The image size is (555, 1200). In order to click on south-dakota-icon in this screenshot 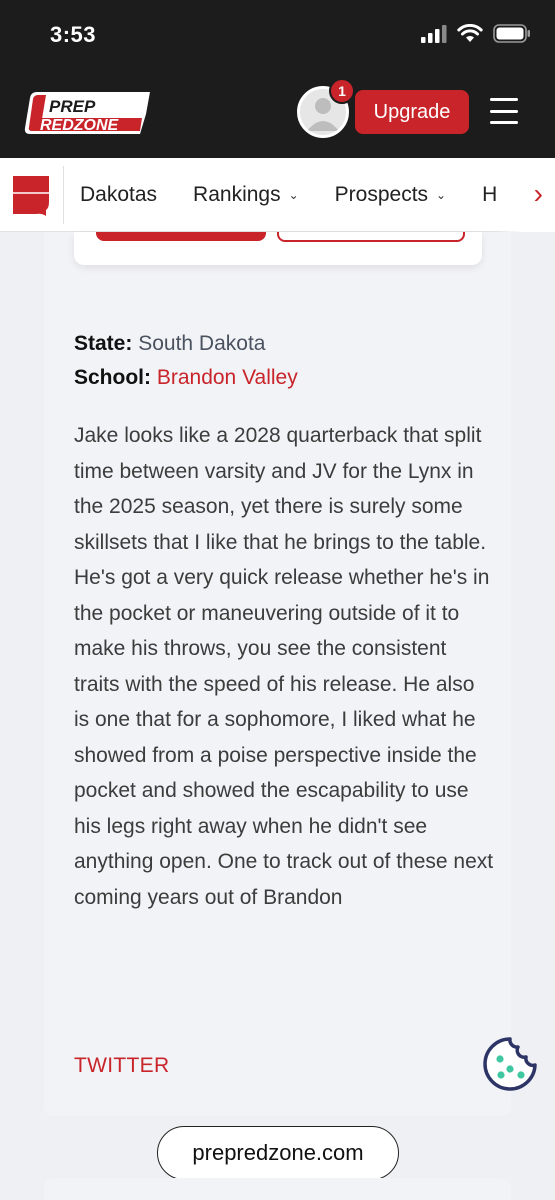, I will do `click(31, 195)`.